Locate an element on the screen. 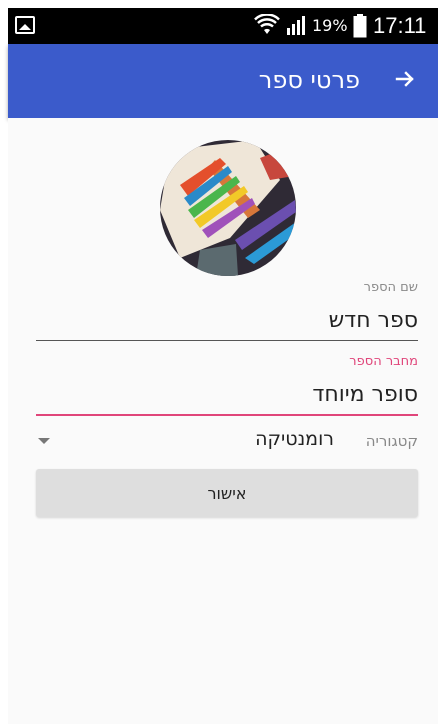 The image size is (438, 724). image-icon is located at coordinates (25, 25).